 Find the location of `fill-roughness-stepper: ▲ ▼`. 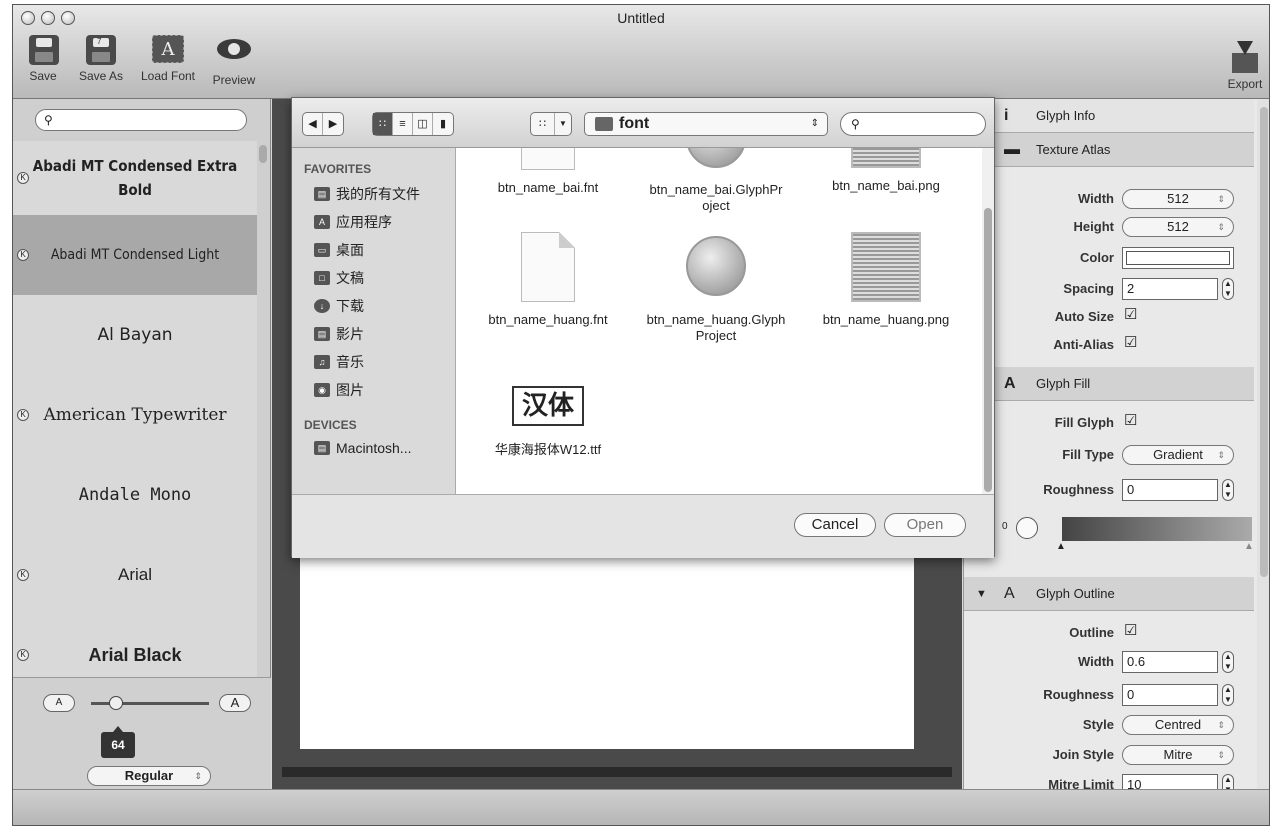

fill-roughness-stepper: ▲ ▼ is located at coordinates (1228, 490).